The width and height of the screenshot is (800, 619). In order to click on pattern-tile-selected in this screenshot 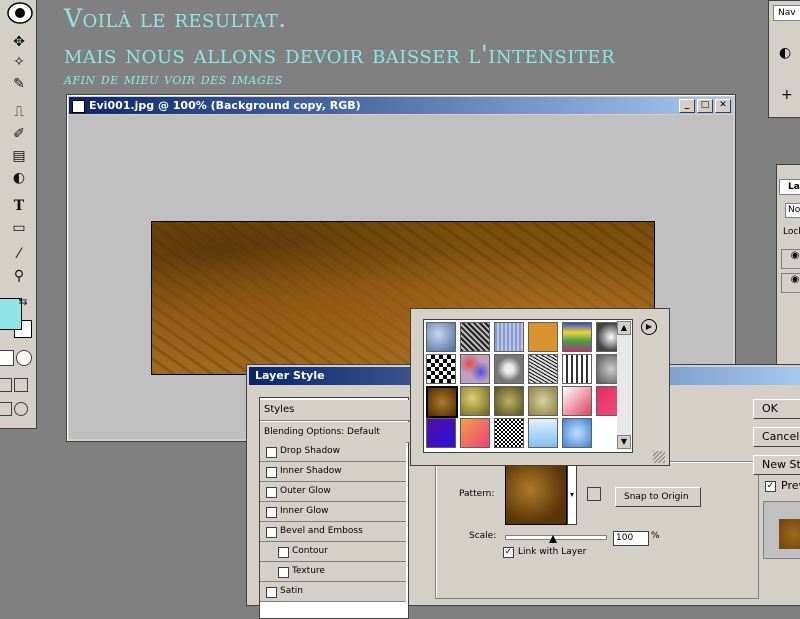, I will do `click(442, 402)`.